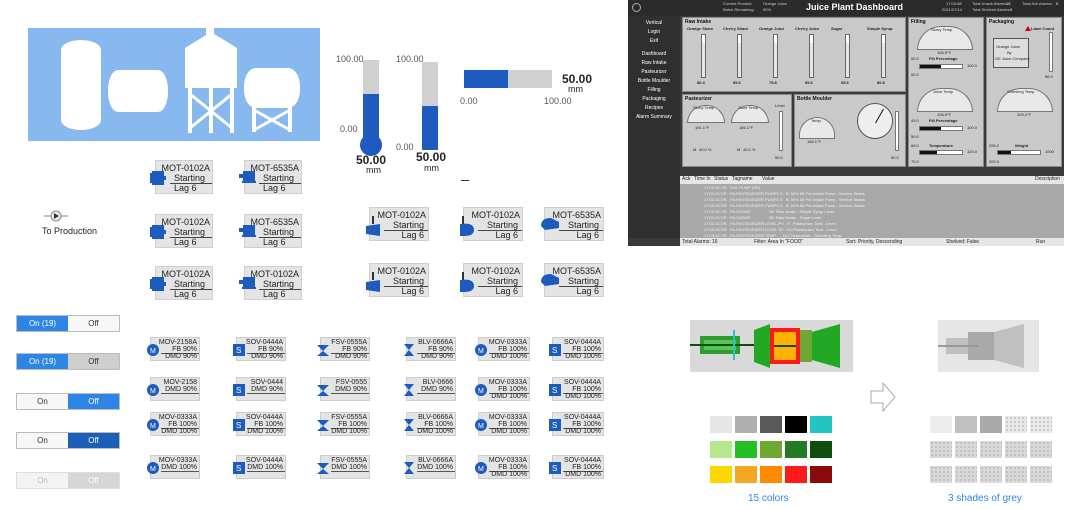 Image resolution: width=1071 pixels, height=510 pixels. I want to click on tank-name: Simple Syrup, so click(880, 28).